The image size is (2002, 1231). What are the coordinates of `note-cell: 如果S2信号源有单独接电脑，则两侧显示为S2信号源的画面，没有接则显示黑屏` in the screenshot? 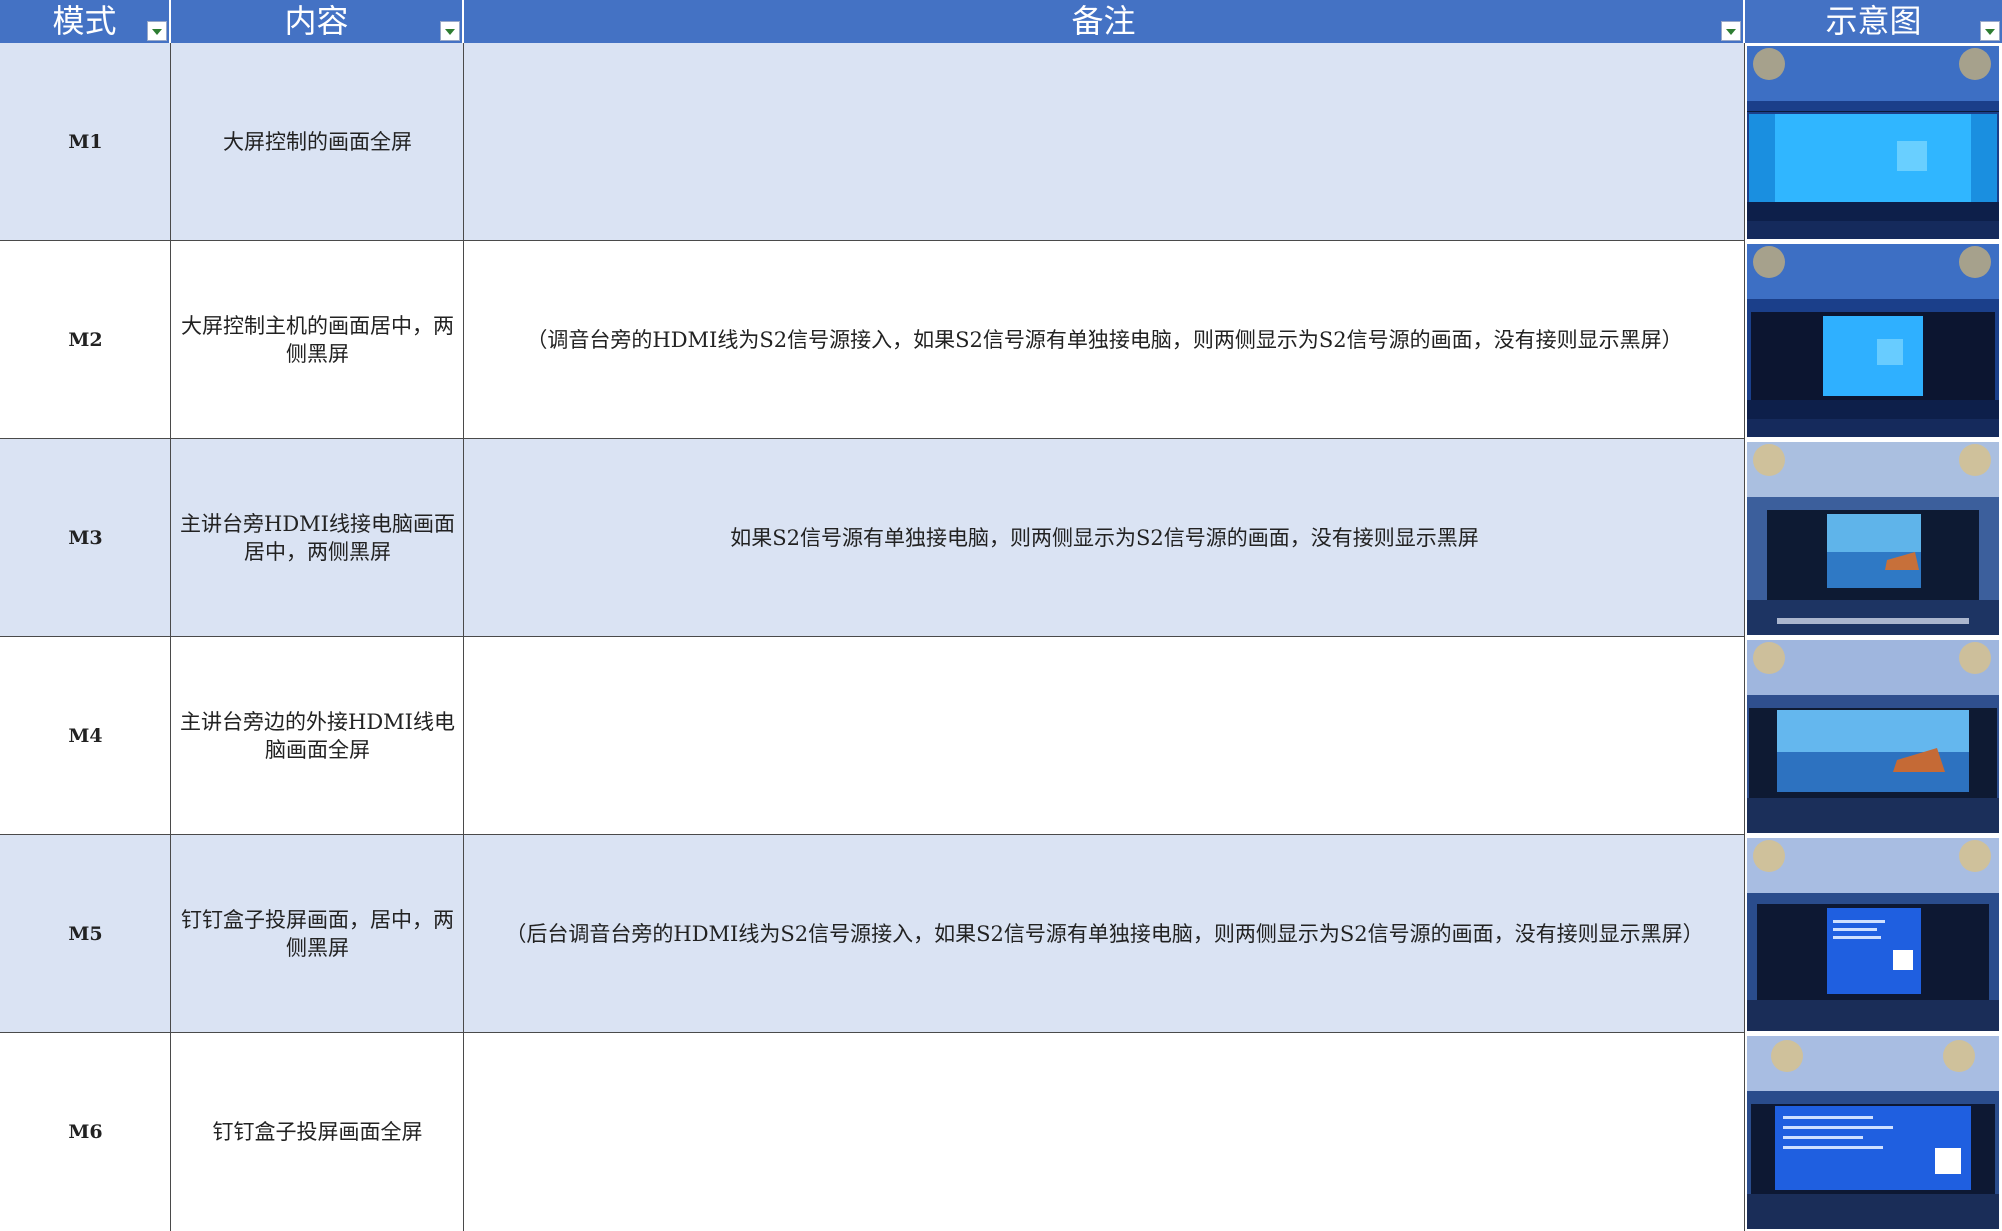 It's located at (1104, 538).